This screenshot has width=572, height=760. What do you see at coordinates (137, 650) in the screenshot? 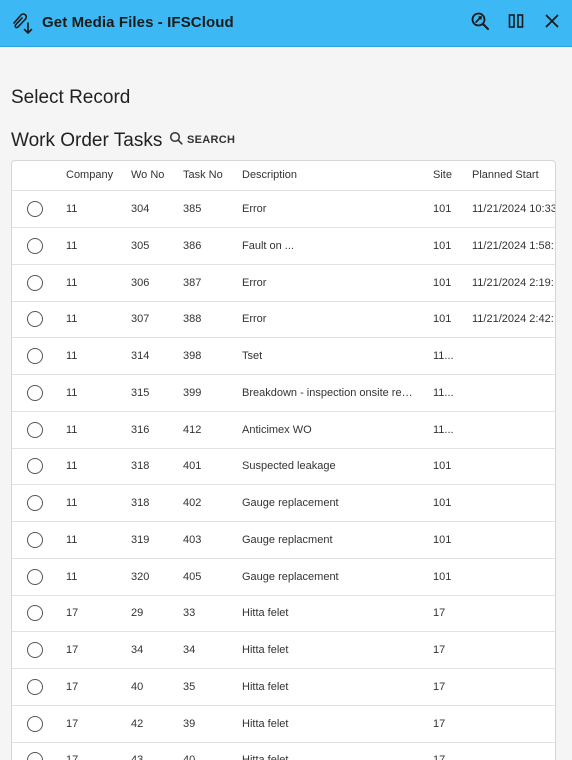
I see `cell-wo-no: 34` at bounding box center [137, 650].